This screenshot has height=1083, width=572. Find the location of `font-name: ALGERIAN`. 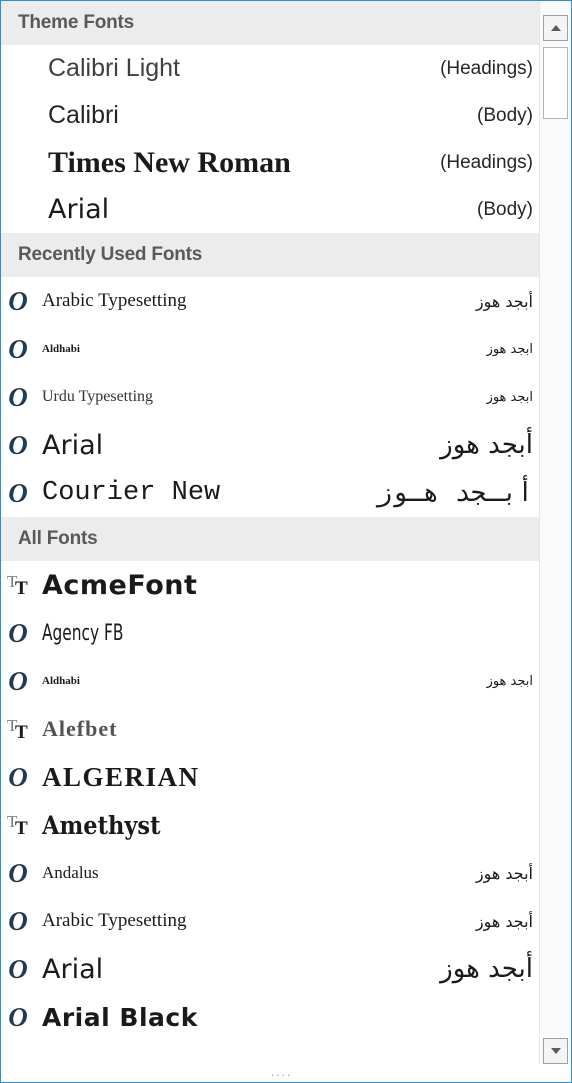

font-name: ALGERIAN is located at coordinates (121, 776).